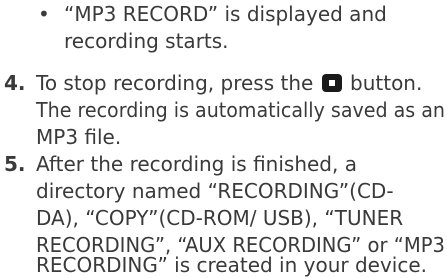  Describe the element at coordinates (232, 265) in the screenshot. I see `step-5-line-5: RECORDING” is created in your device.` at that location.